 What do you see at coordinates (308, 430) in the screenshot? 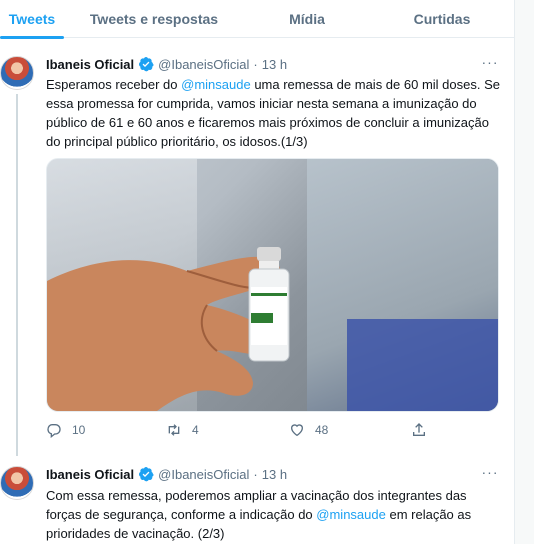
I see `like-button: 48` at bounding box center [308, 430].